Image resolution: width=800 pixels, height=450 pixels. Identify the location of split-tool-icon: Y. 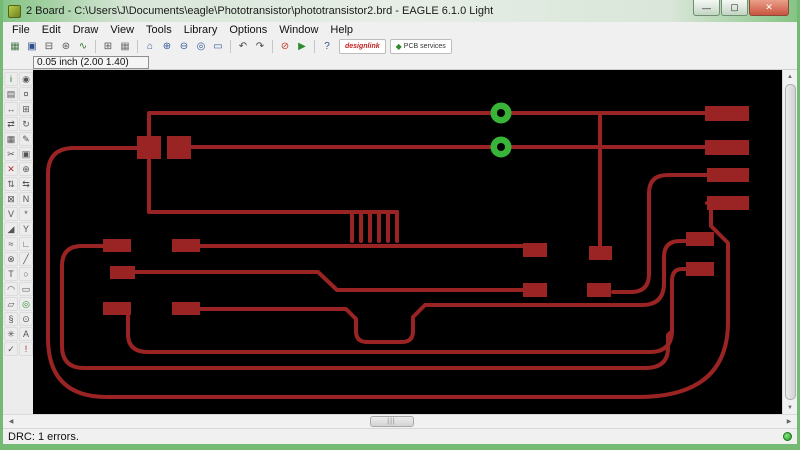
(26, 229).